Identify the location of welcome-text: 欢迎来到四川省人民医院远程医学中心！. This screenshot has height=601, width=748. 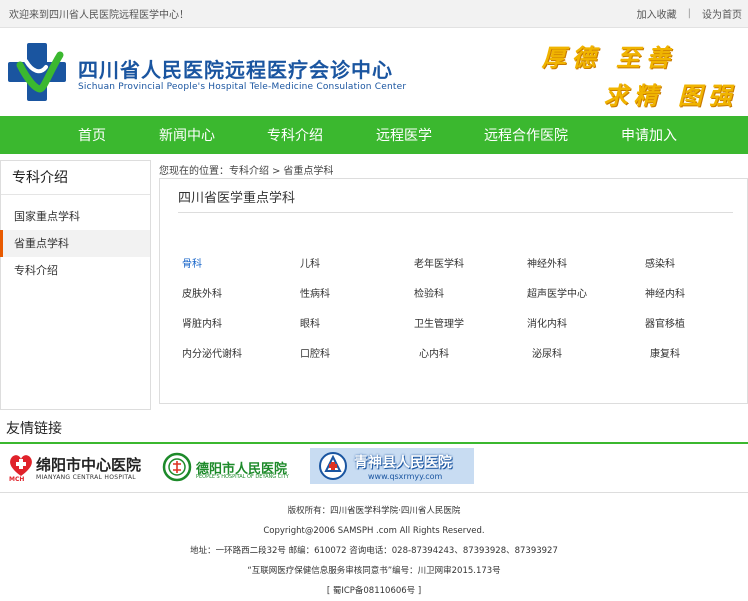
(99, 15).